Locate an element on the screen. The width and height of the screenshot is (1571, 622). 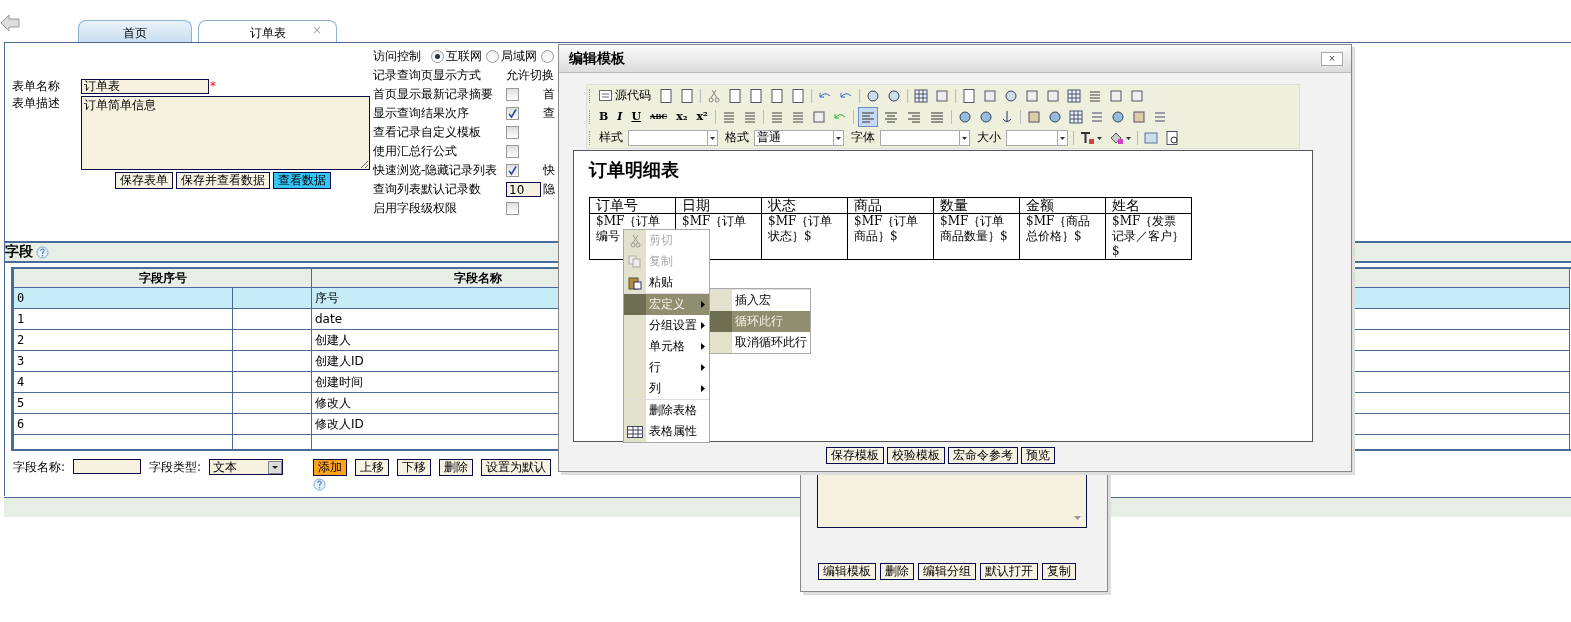
description-field: 订单简单信息 is located at coordinates (225, 133).